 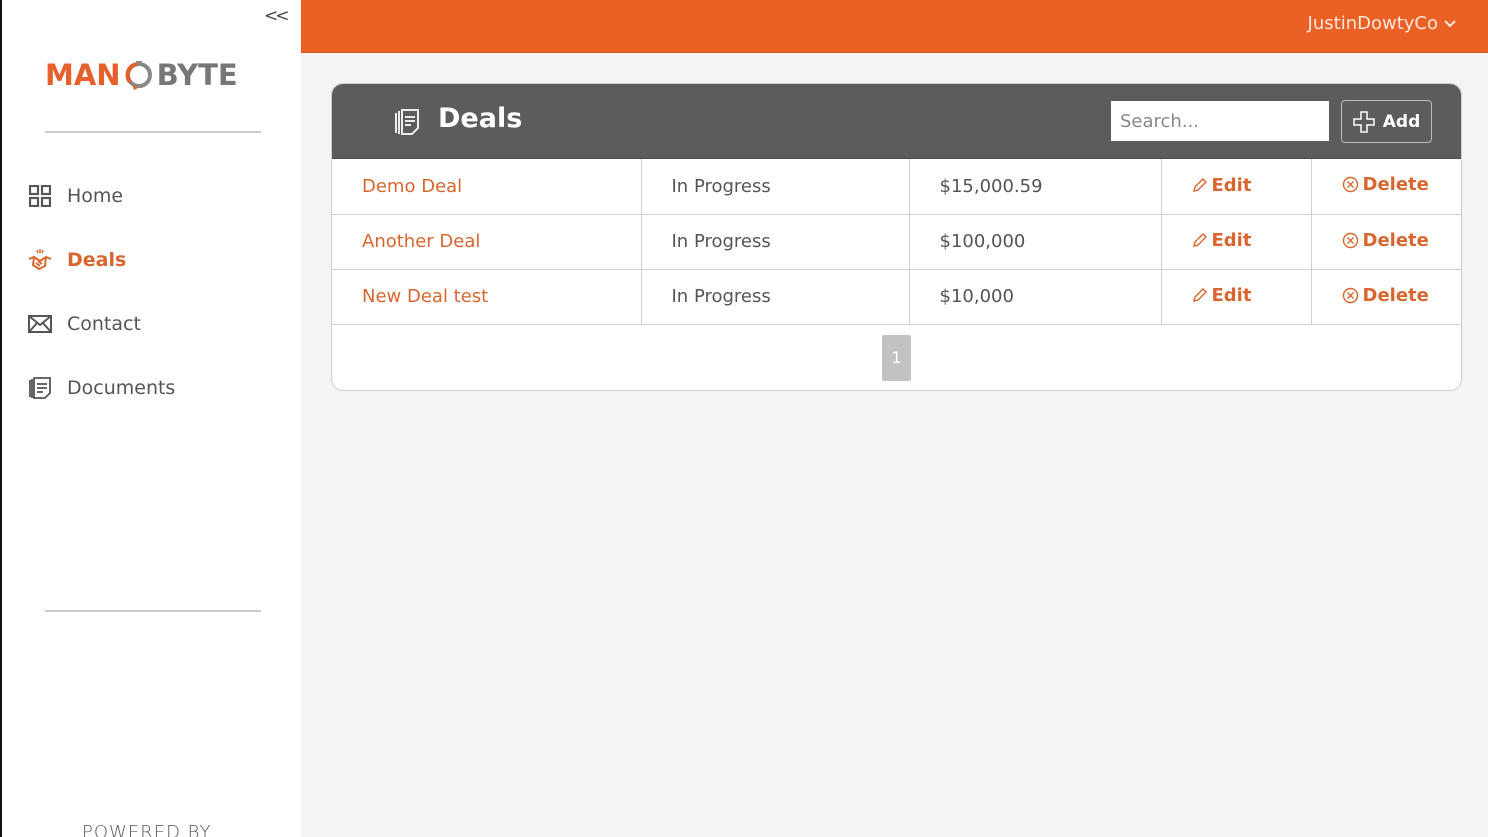 I want to click on deals-header: Deals Add, so click(x=896, y=121).